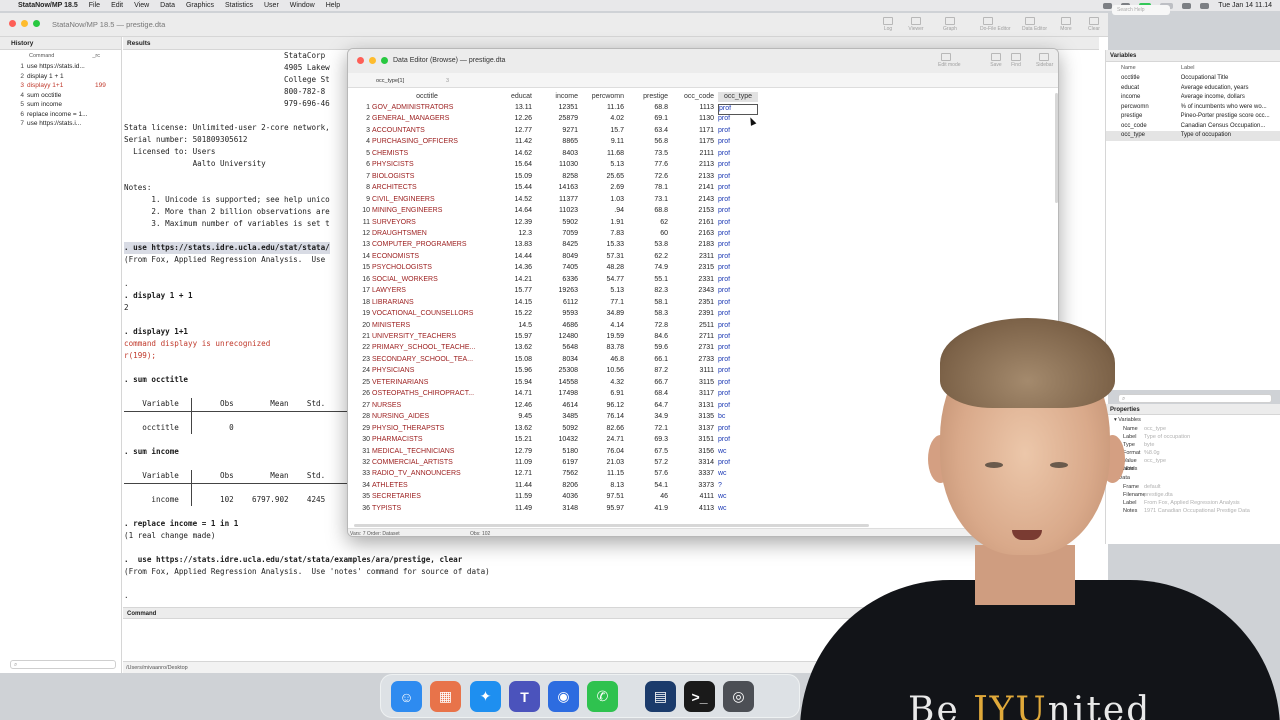  Describe the element at coordinates (359, 279) in the screenshot. I see `row-number: 16` at that location.